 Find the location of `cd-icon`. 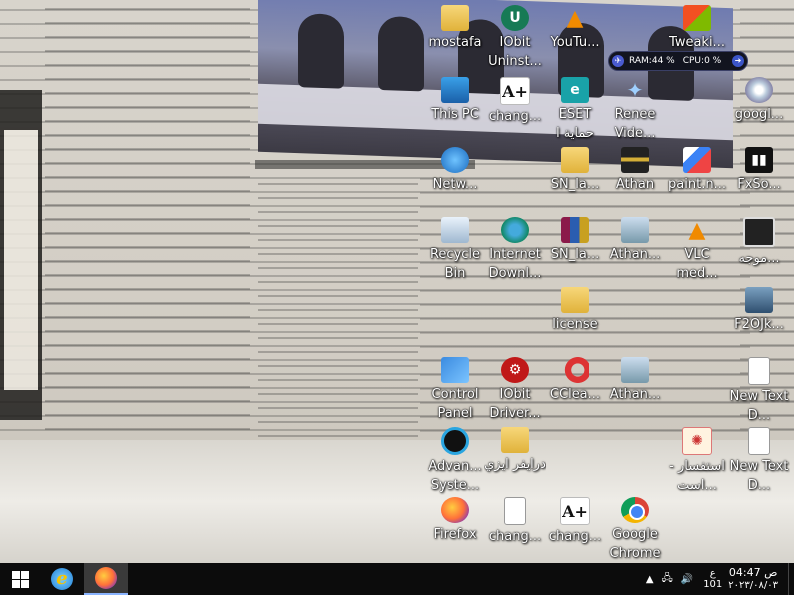

cd-icon is located at coordinates (759, 90).